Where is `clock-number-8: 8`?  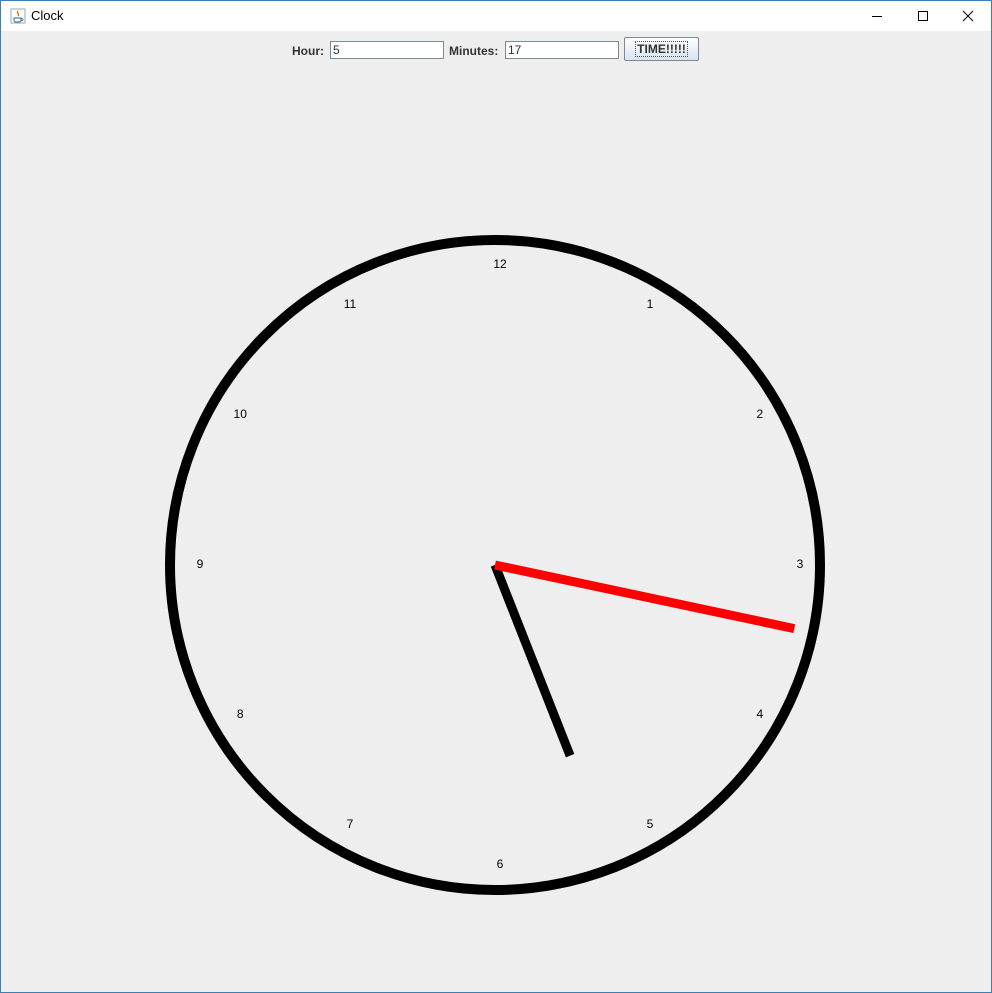
clock-number-8: 8 is located at coordinates (240, 714).